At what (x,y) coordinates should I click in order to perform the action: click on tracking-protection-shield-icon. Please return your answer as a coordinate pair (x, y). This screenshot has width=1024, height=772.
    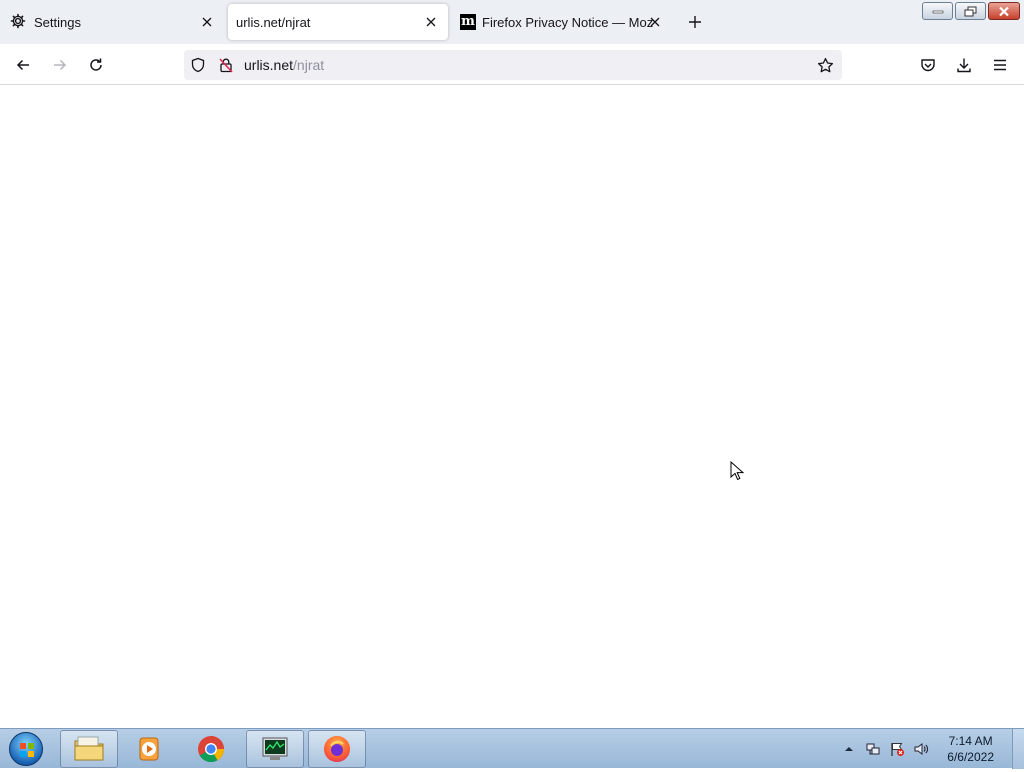
    Looking at the image, I should click on (198, 65).